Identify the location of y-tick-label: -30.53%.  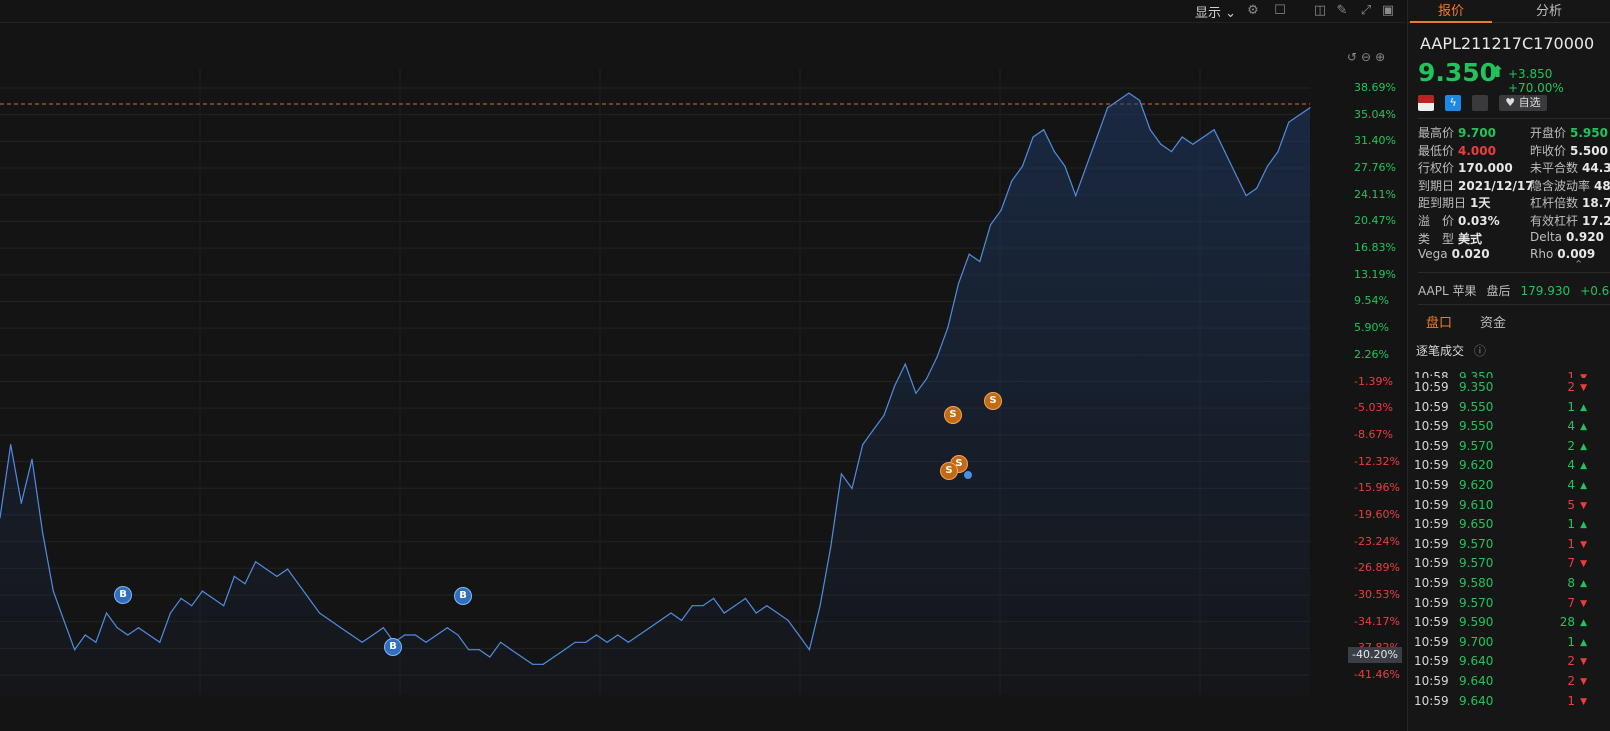
(1377, 594).